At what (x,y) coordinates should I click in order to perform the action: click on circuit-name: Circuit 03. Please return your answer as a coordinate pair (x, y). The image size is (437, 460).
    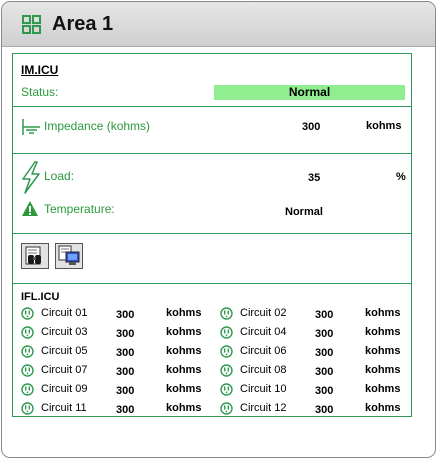
    Looking at the image, I should click on (64, 332).